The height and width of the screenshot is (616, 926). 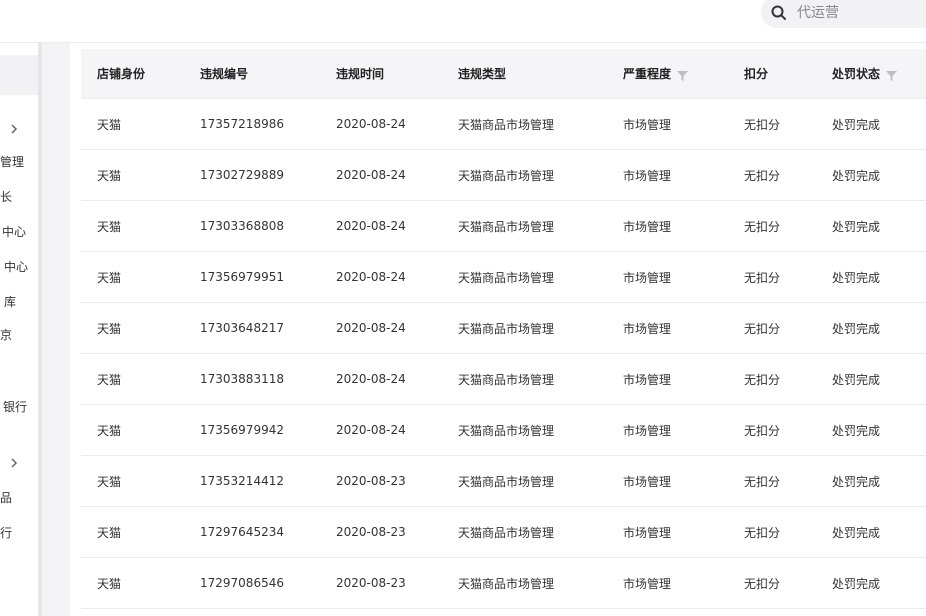 I want to click on search-input, so click(x=860, y=13).